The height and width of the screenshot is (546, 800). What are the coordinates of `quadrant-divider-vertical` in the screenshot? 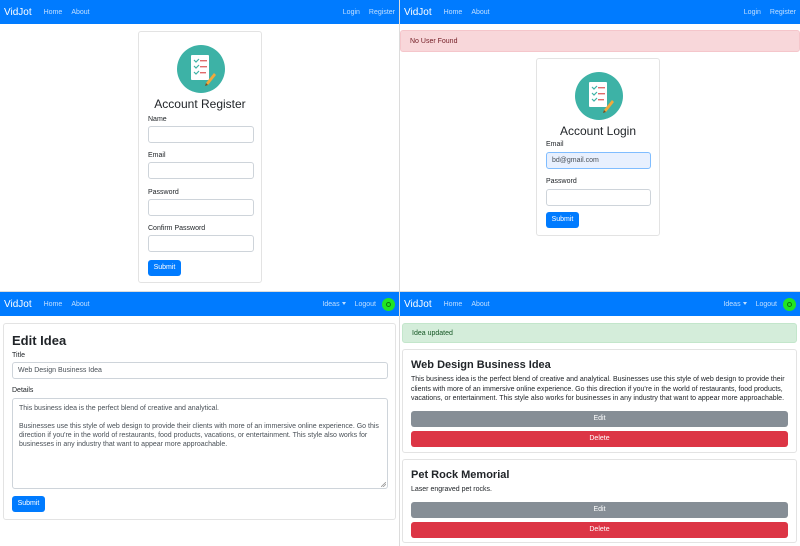 It's located at (399, 273).